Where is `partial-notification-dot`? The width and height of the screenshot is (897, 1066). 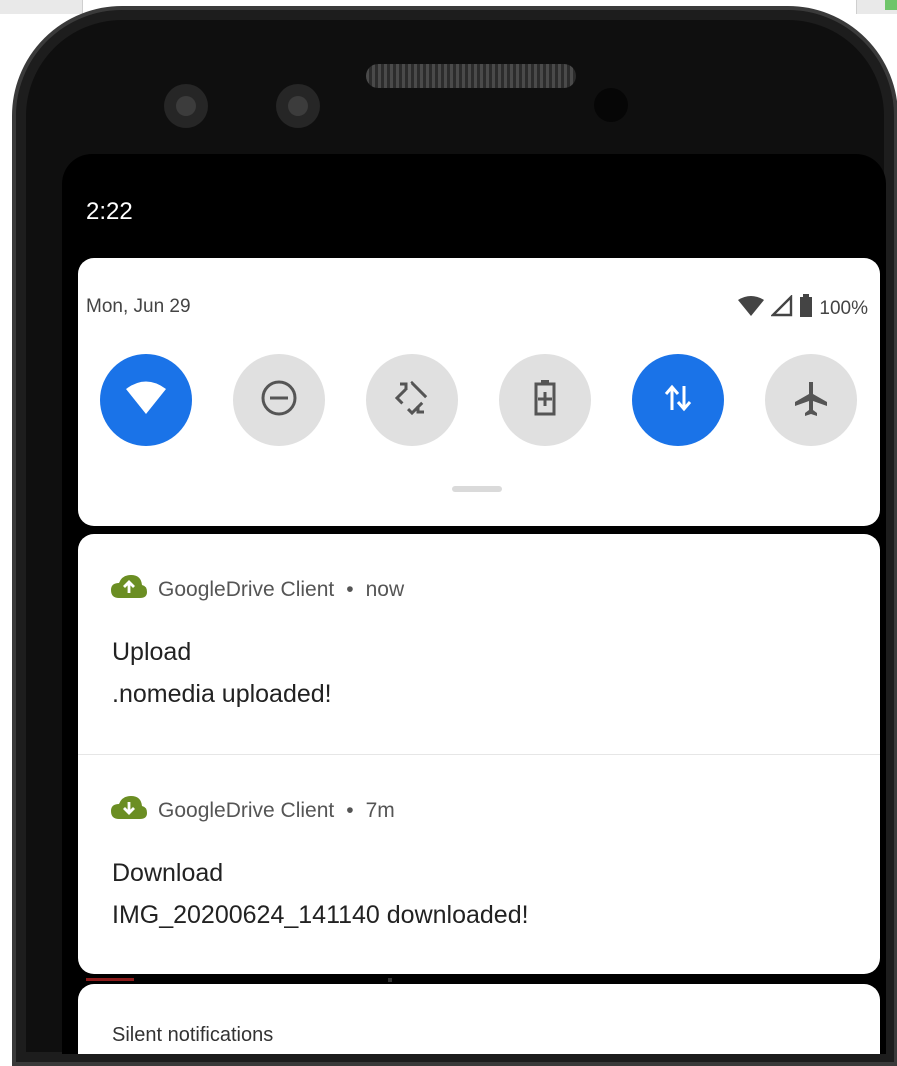 partial-notification-dot is located at coordinates (390, 980).